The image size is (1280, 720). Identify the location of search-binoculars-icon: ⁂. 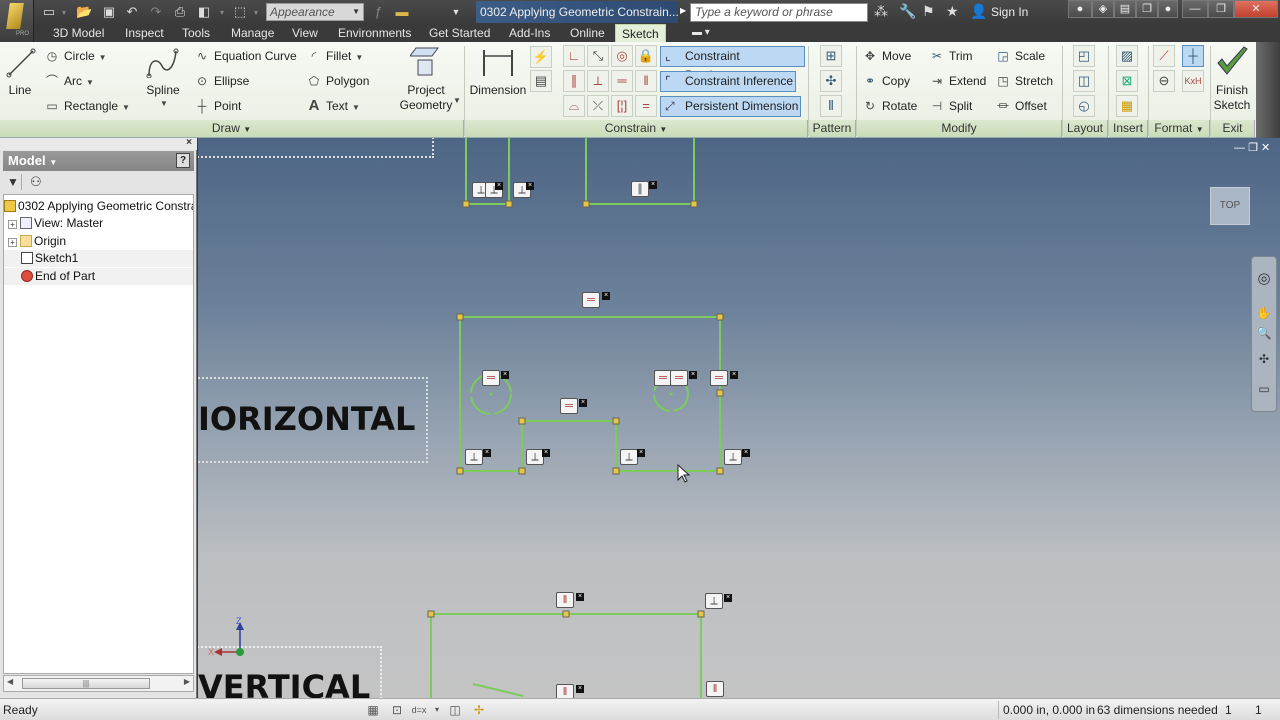
(881, 11).